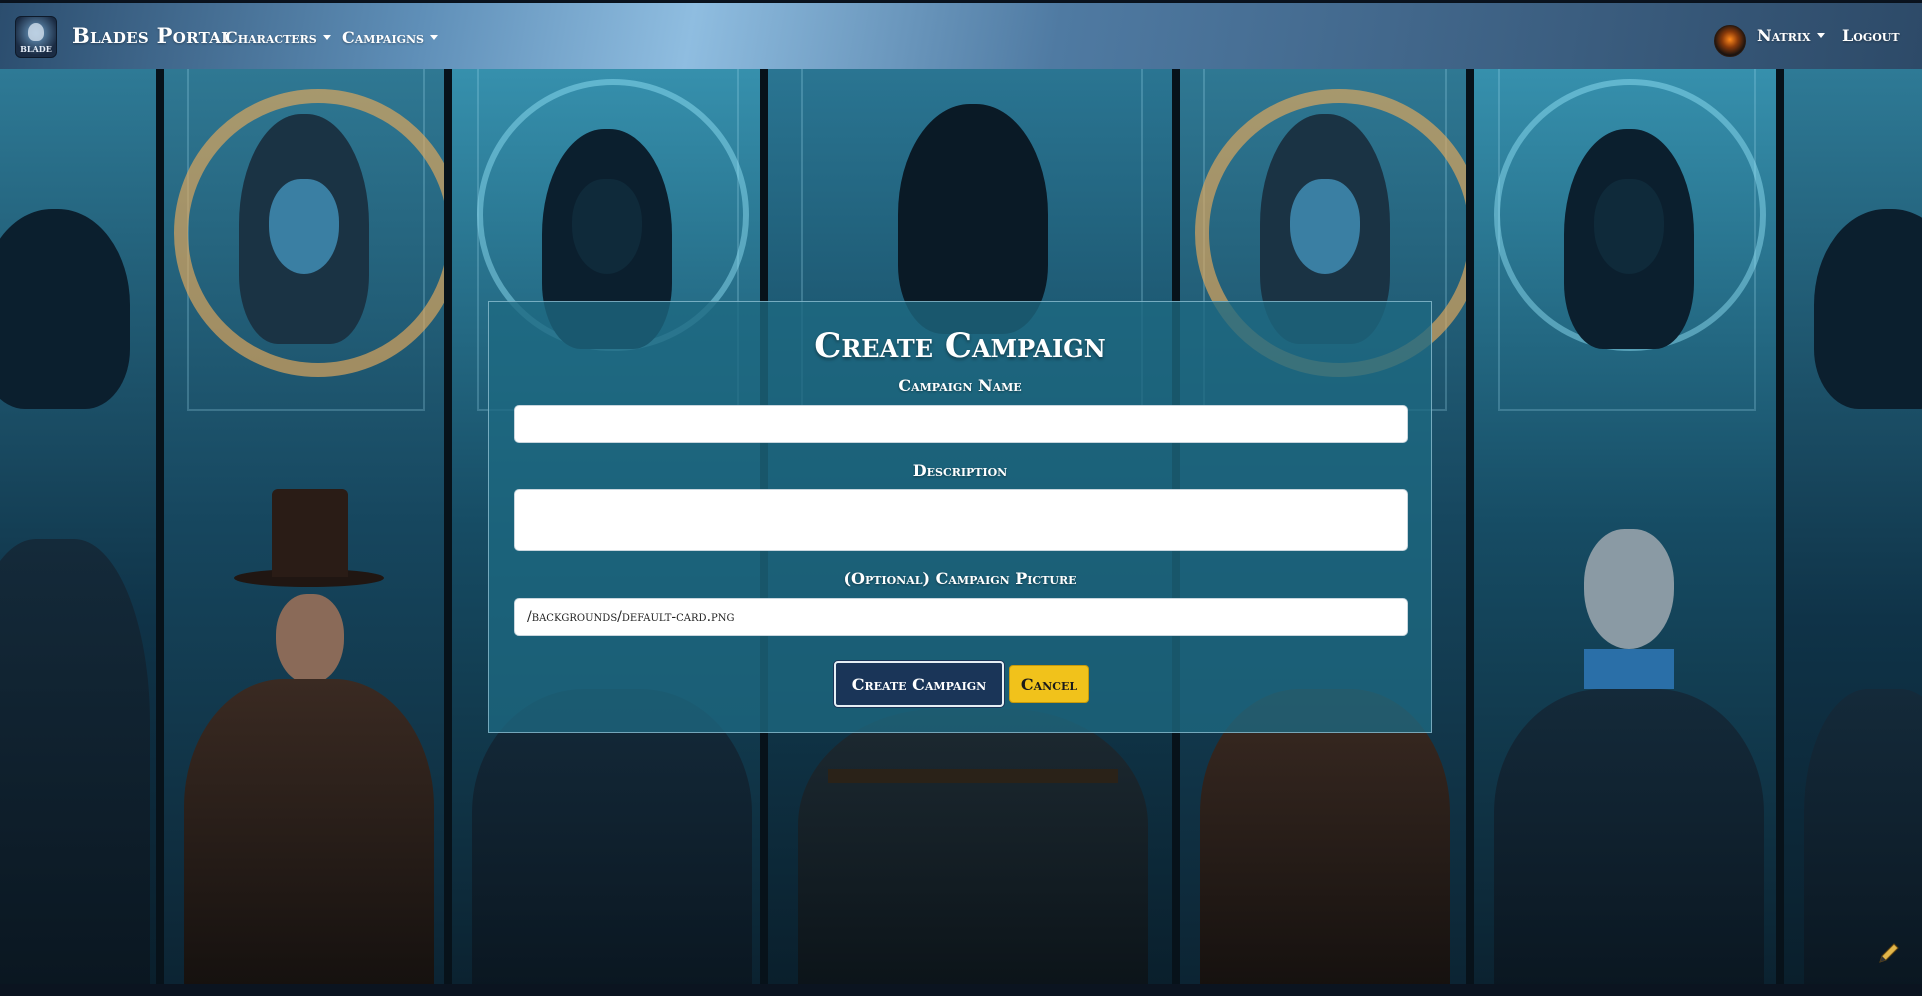 This screenshot has width=1922, height=996. I want to click on user-name-label: Natrix, so click(1784, 35).